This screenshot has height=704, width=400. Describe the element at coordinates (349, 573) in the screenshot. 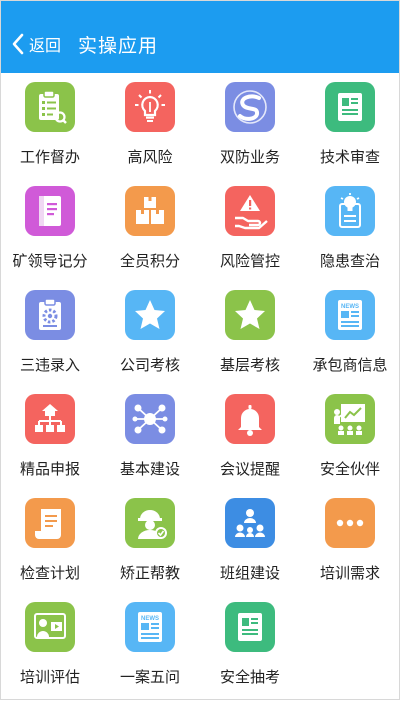

I see `app-tile-label: 培训需求` at that location.